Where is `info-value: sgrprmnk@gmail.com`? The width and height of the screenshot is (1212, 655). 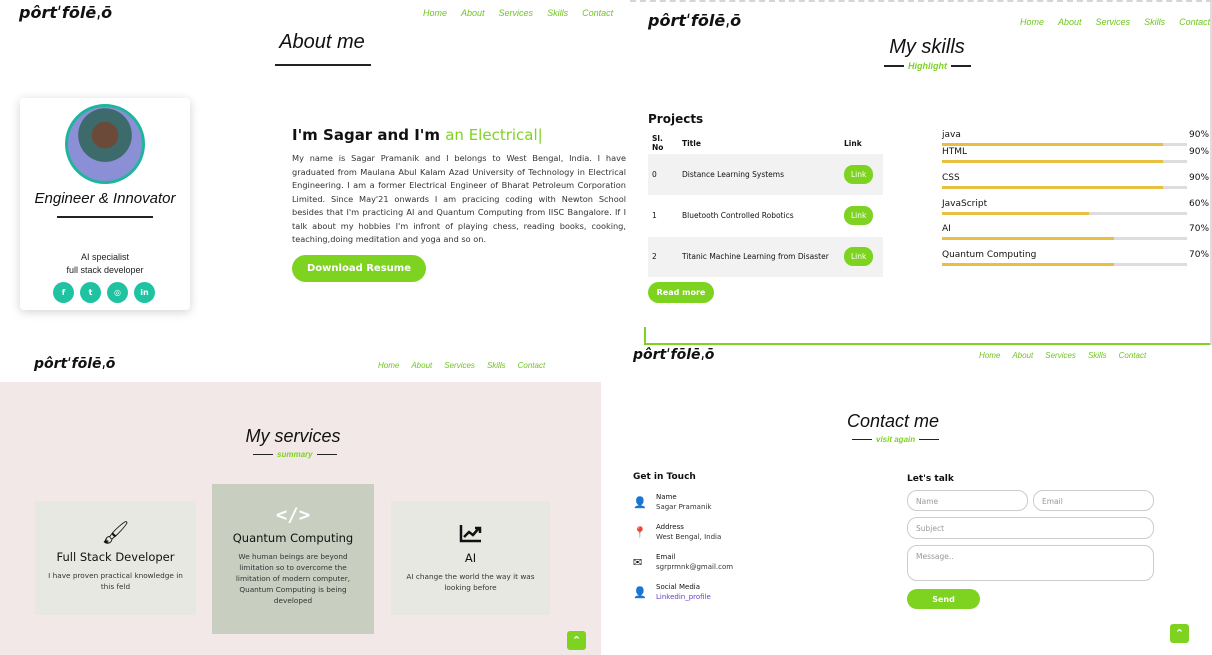 info-value: sgrprmnk@gmail.com is located at coordinates (694, 567).